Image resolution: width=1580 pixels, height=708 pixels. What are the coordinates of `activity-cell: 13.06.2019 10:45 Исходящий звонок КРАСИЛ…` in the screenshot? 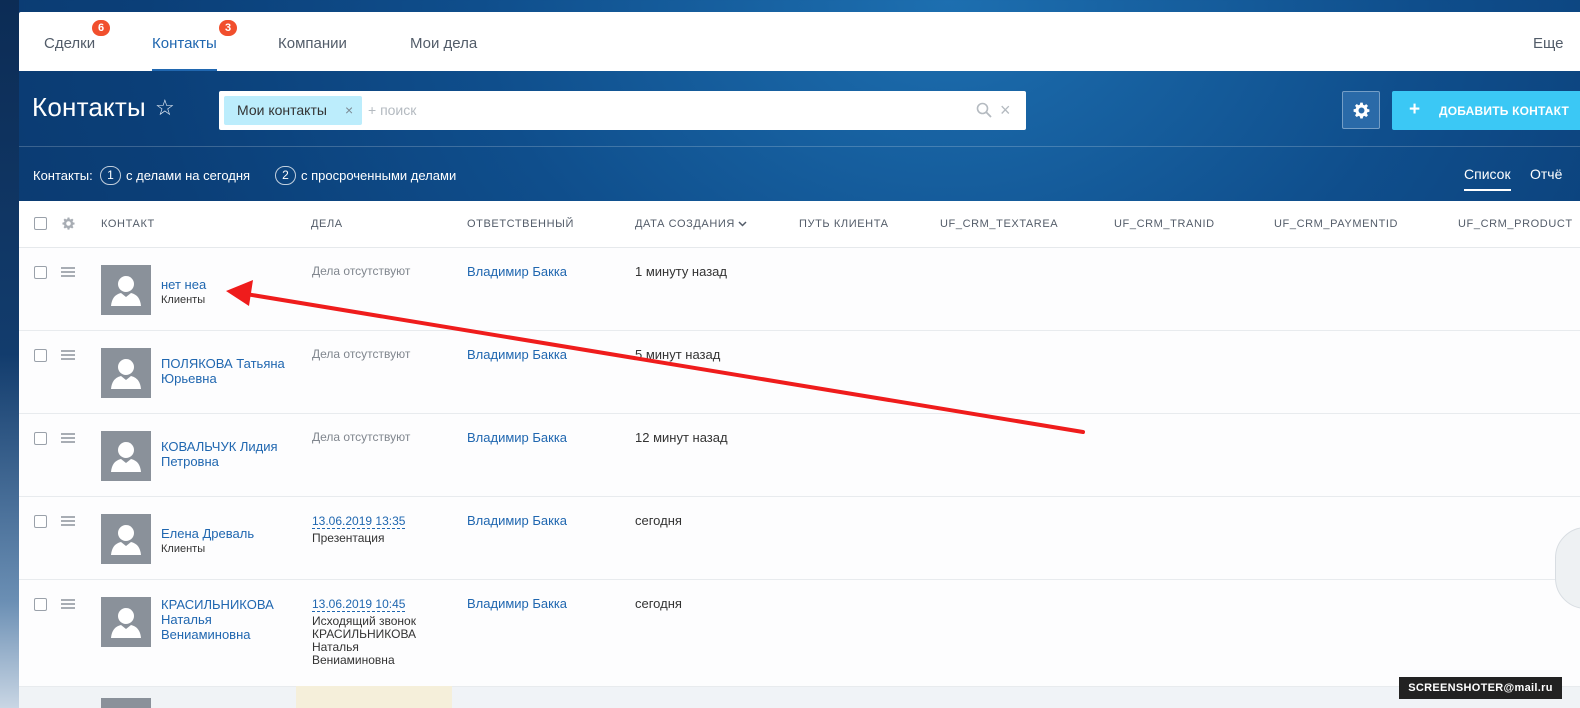 It's located at (368, 631).